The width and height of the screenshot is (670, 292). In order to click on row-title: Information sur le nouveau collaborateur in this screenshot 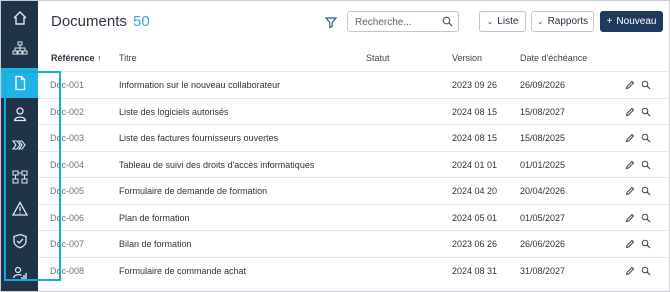, I will do `click(200, 85)`.